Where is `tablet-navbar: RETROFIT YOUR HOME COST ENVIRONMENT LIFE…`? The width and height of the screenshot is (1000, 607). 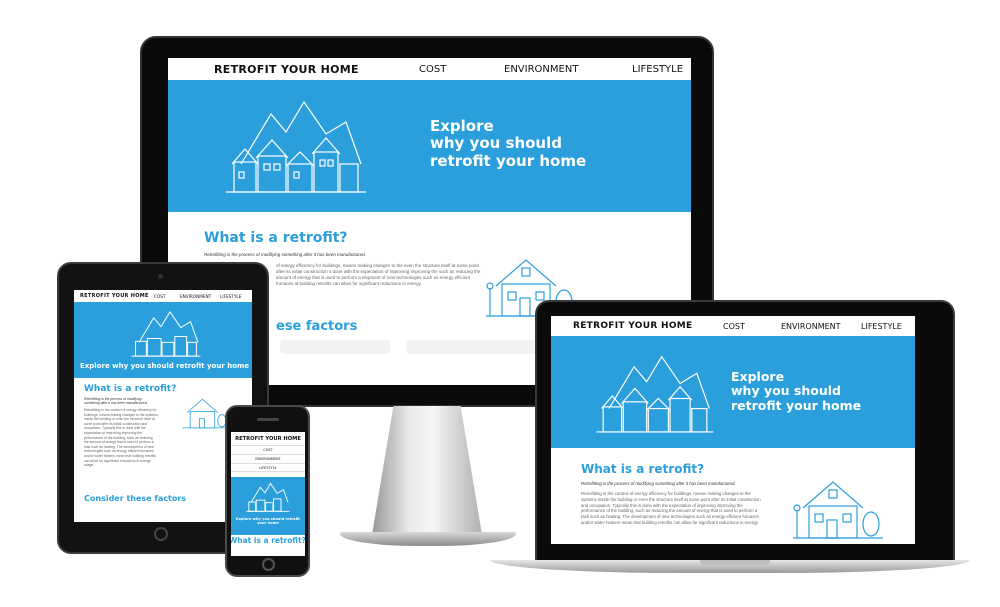 tablet-navbar: RETROFIT YOUR HOME COST ENVIRONMENT LIFE… is located at coordinates (163, 296).